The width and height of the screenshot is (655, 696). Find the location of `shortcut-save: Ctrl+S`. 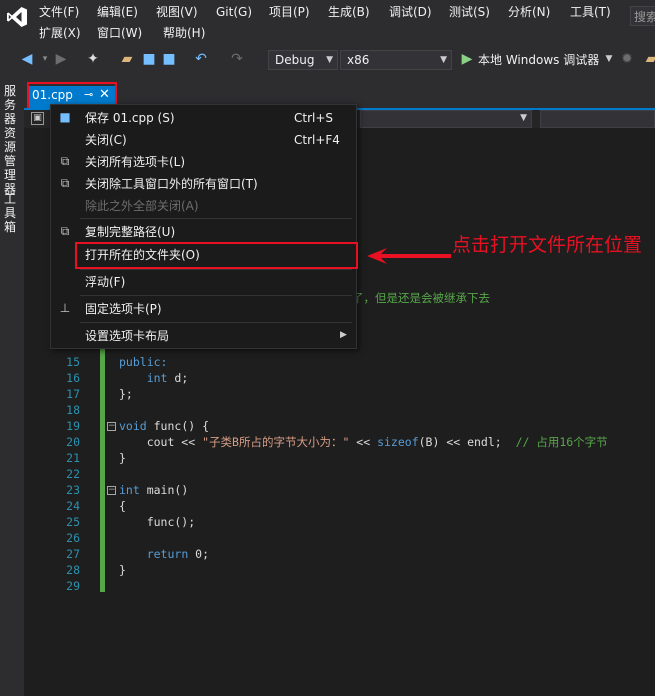

shortcut-save: Ctrl+S is located at coordinates (314, 118).